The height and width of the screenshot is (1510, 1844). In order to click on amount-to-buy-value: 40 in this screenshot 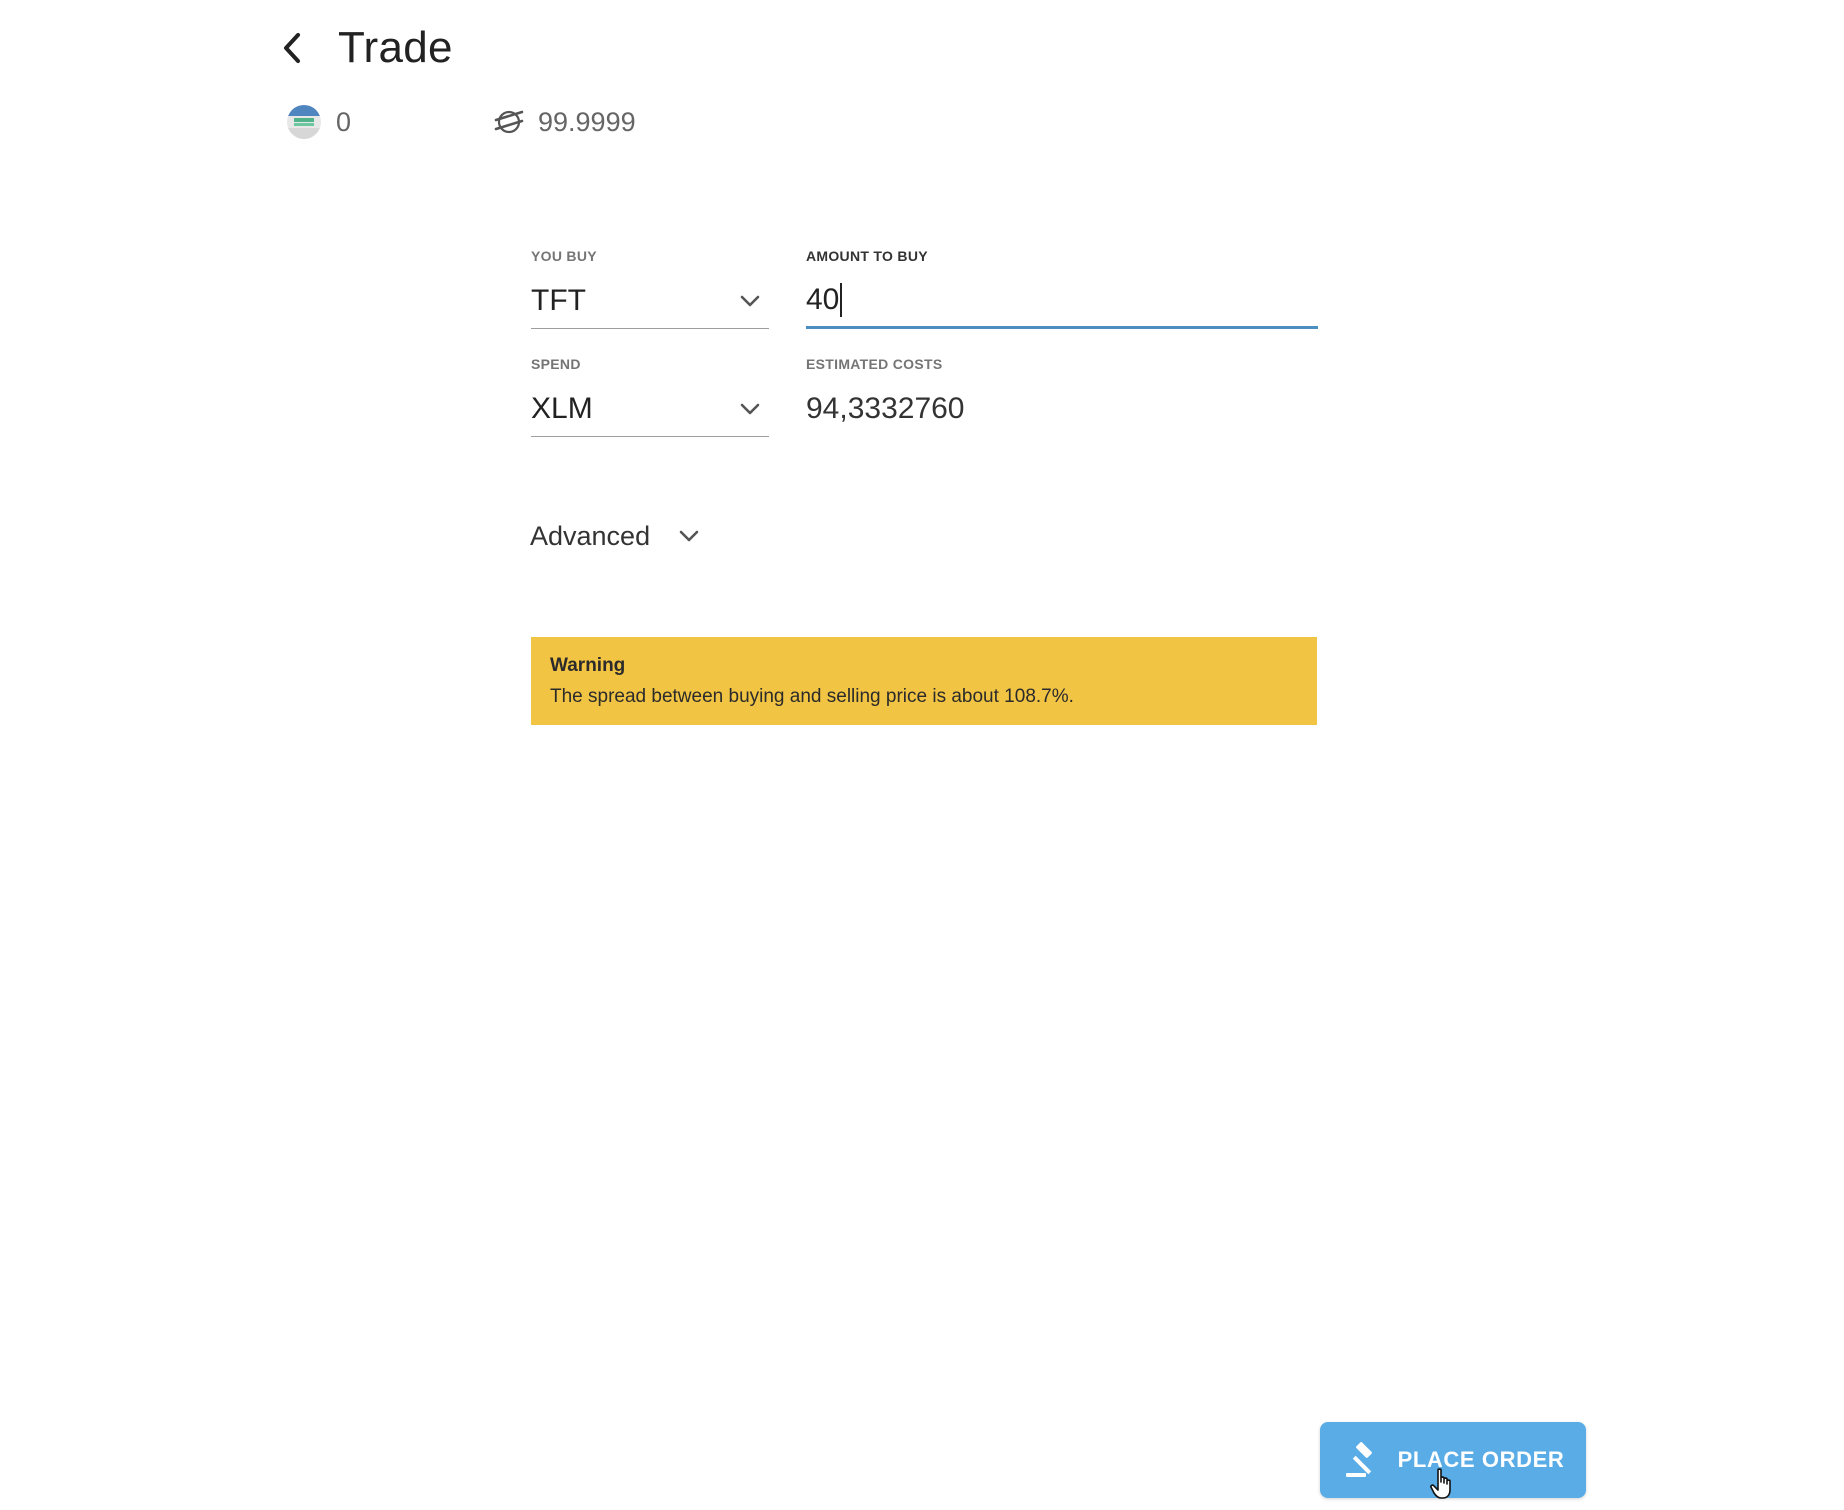, I will do `click(823, 299)`.